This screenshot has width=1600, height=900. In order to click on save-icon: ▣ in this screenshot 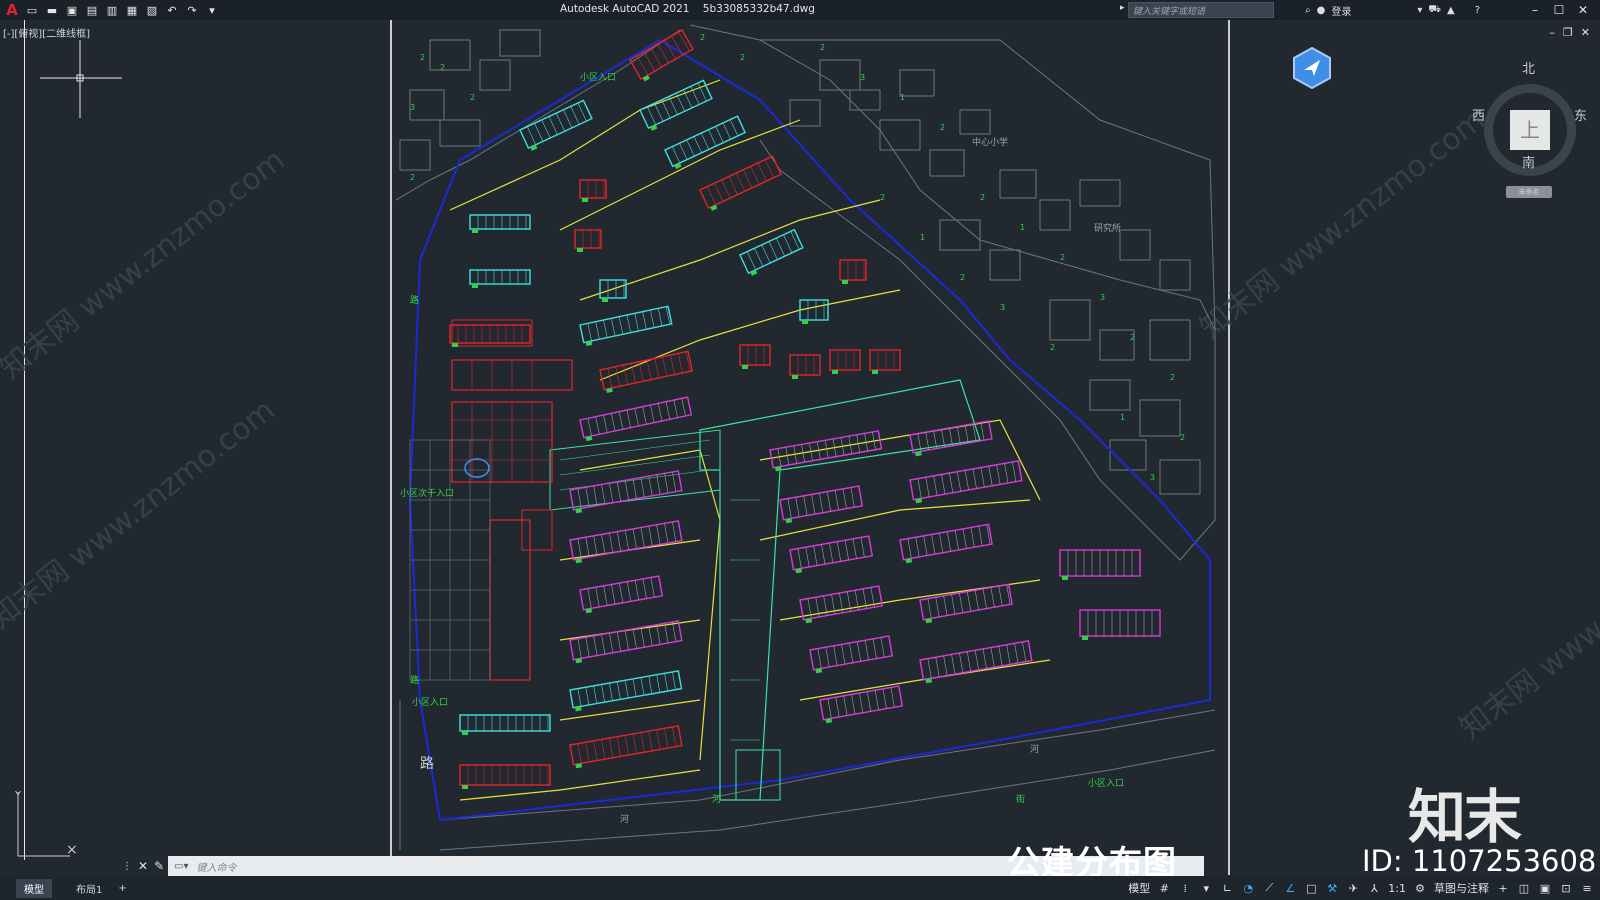, I will do `click(72, 10)`.